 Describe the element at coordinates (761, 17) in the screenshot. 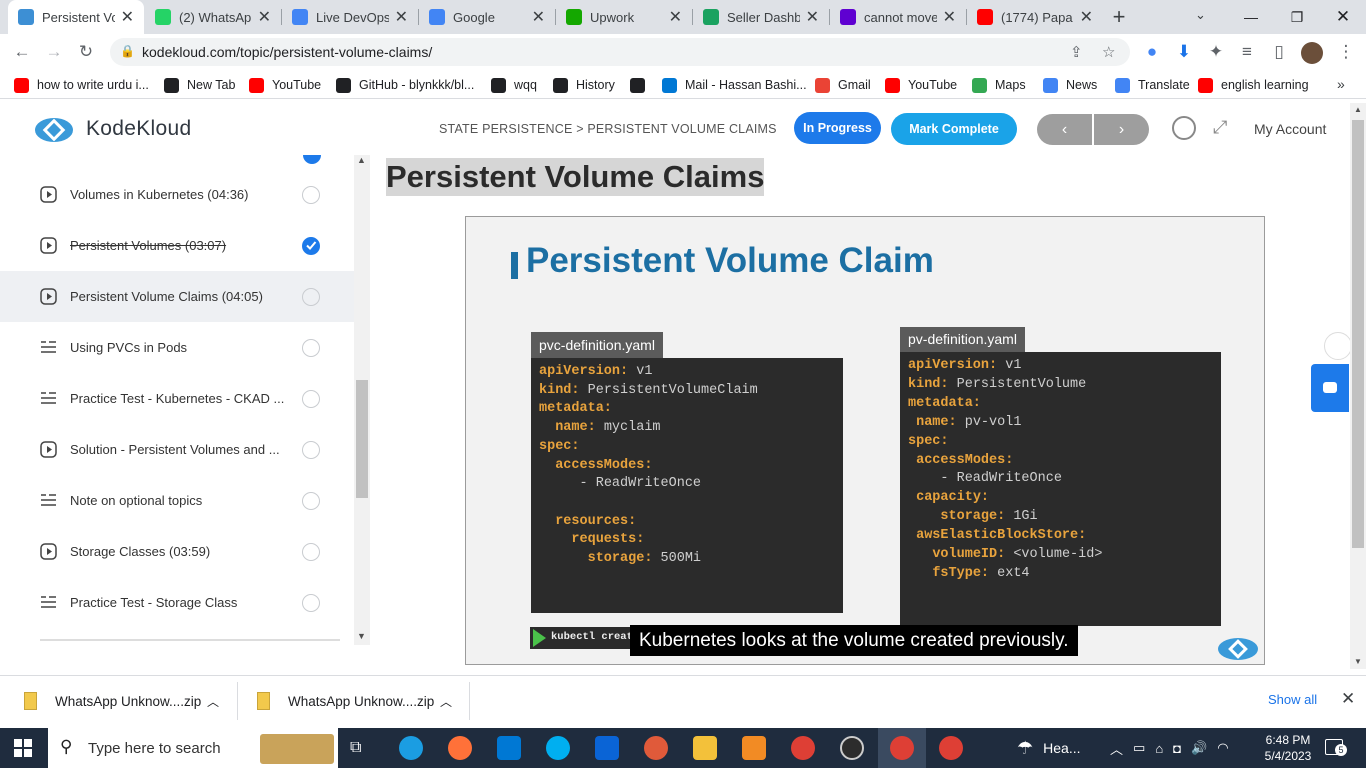

I see `browser-tab: Seller Dashbo ✕` at that location.